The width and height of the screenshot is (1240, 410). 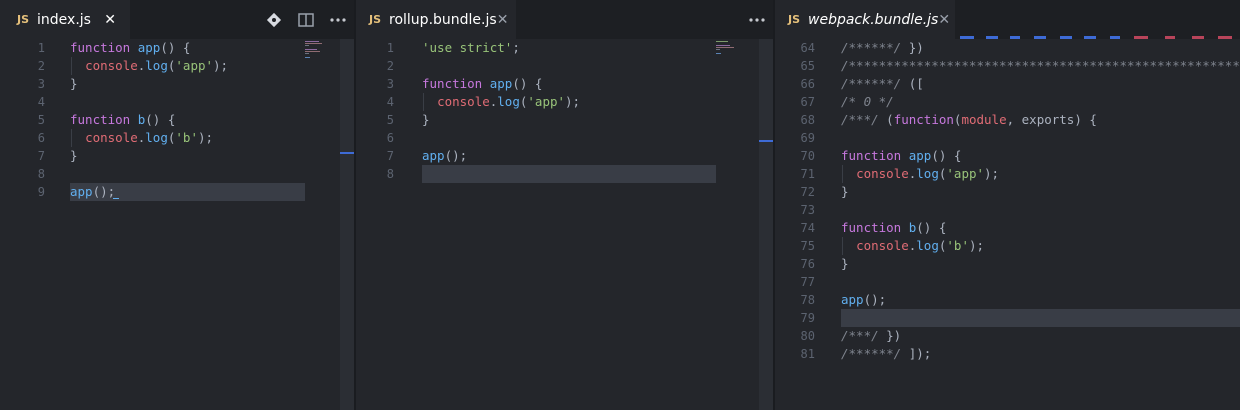 What do you see at coordinates (516, 47) in the screenshot?
I see `code-token: ;` at bounding box center [516, 47].